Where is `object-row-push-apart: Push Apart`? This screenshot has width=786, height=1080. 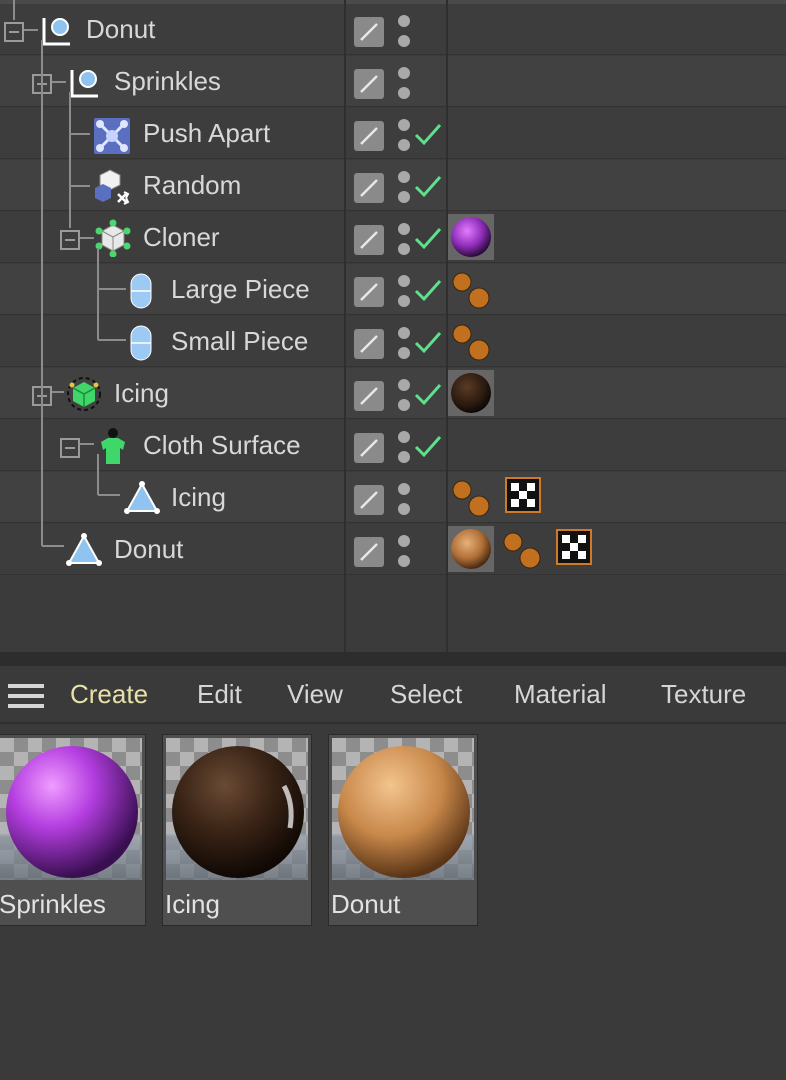 object-row-push-apart: Push Apart is located at coordinates (393, 133).